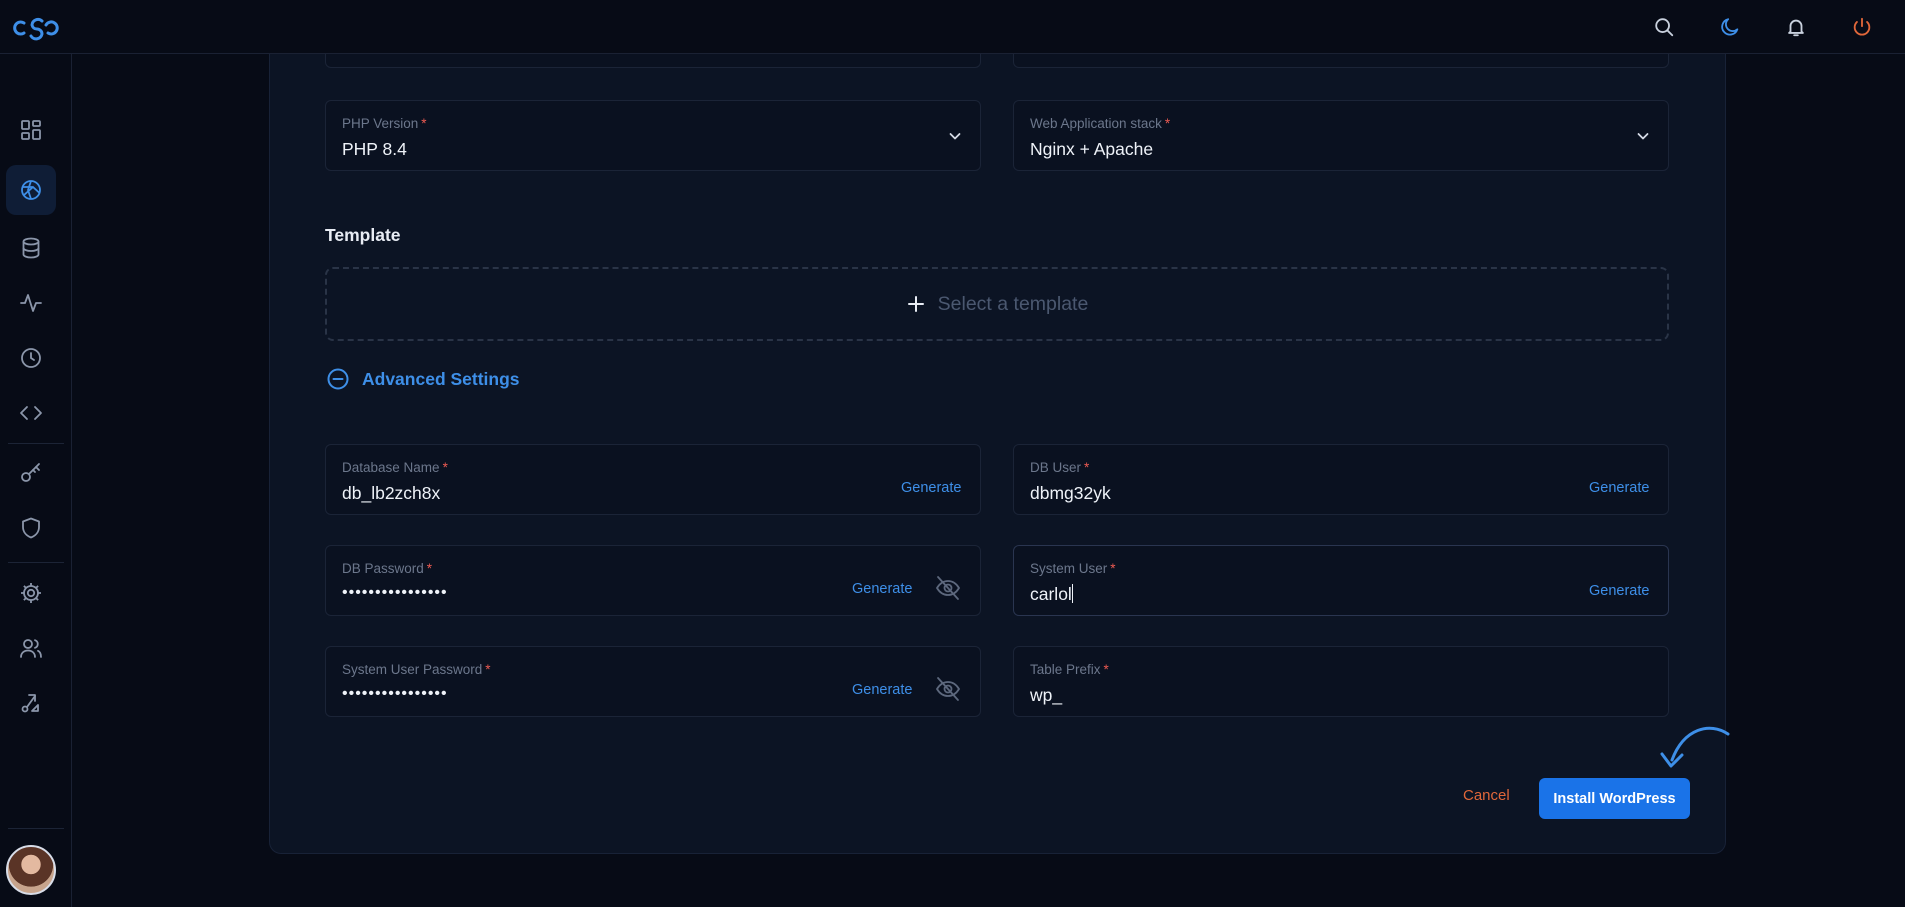 This screenshot has height=907, width=1905. What do you see at coordinates (1695, 747) in the screenshot?
I see `arrow-annotation-icon` at bounding box center [1695, 747].